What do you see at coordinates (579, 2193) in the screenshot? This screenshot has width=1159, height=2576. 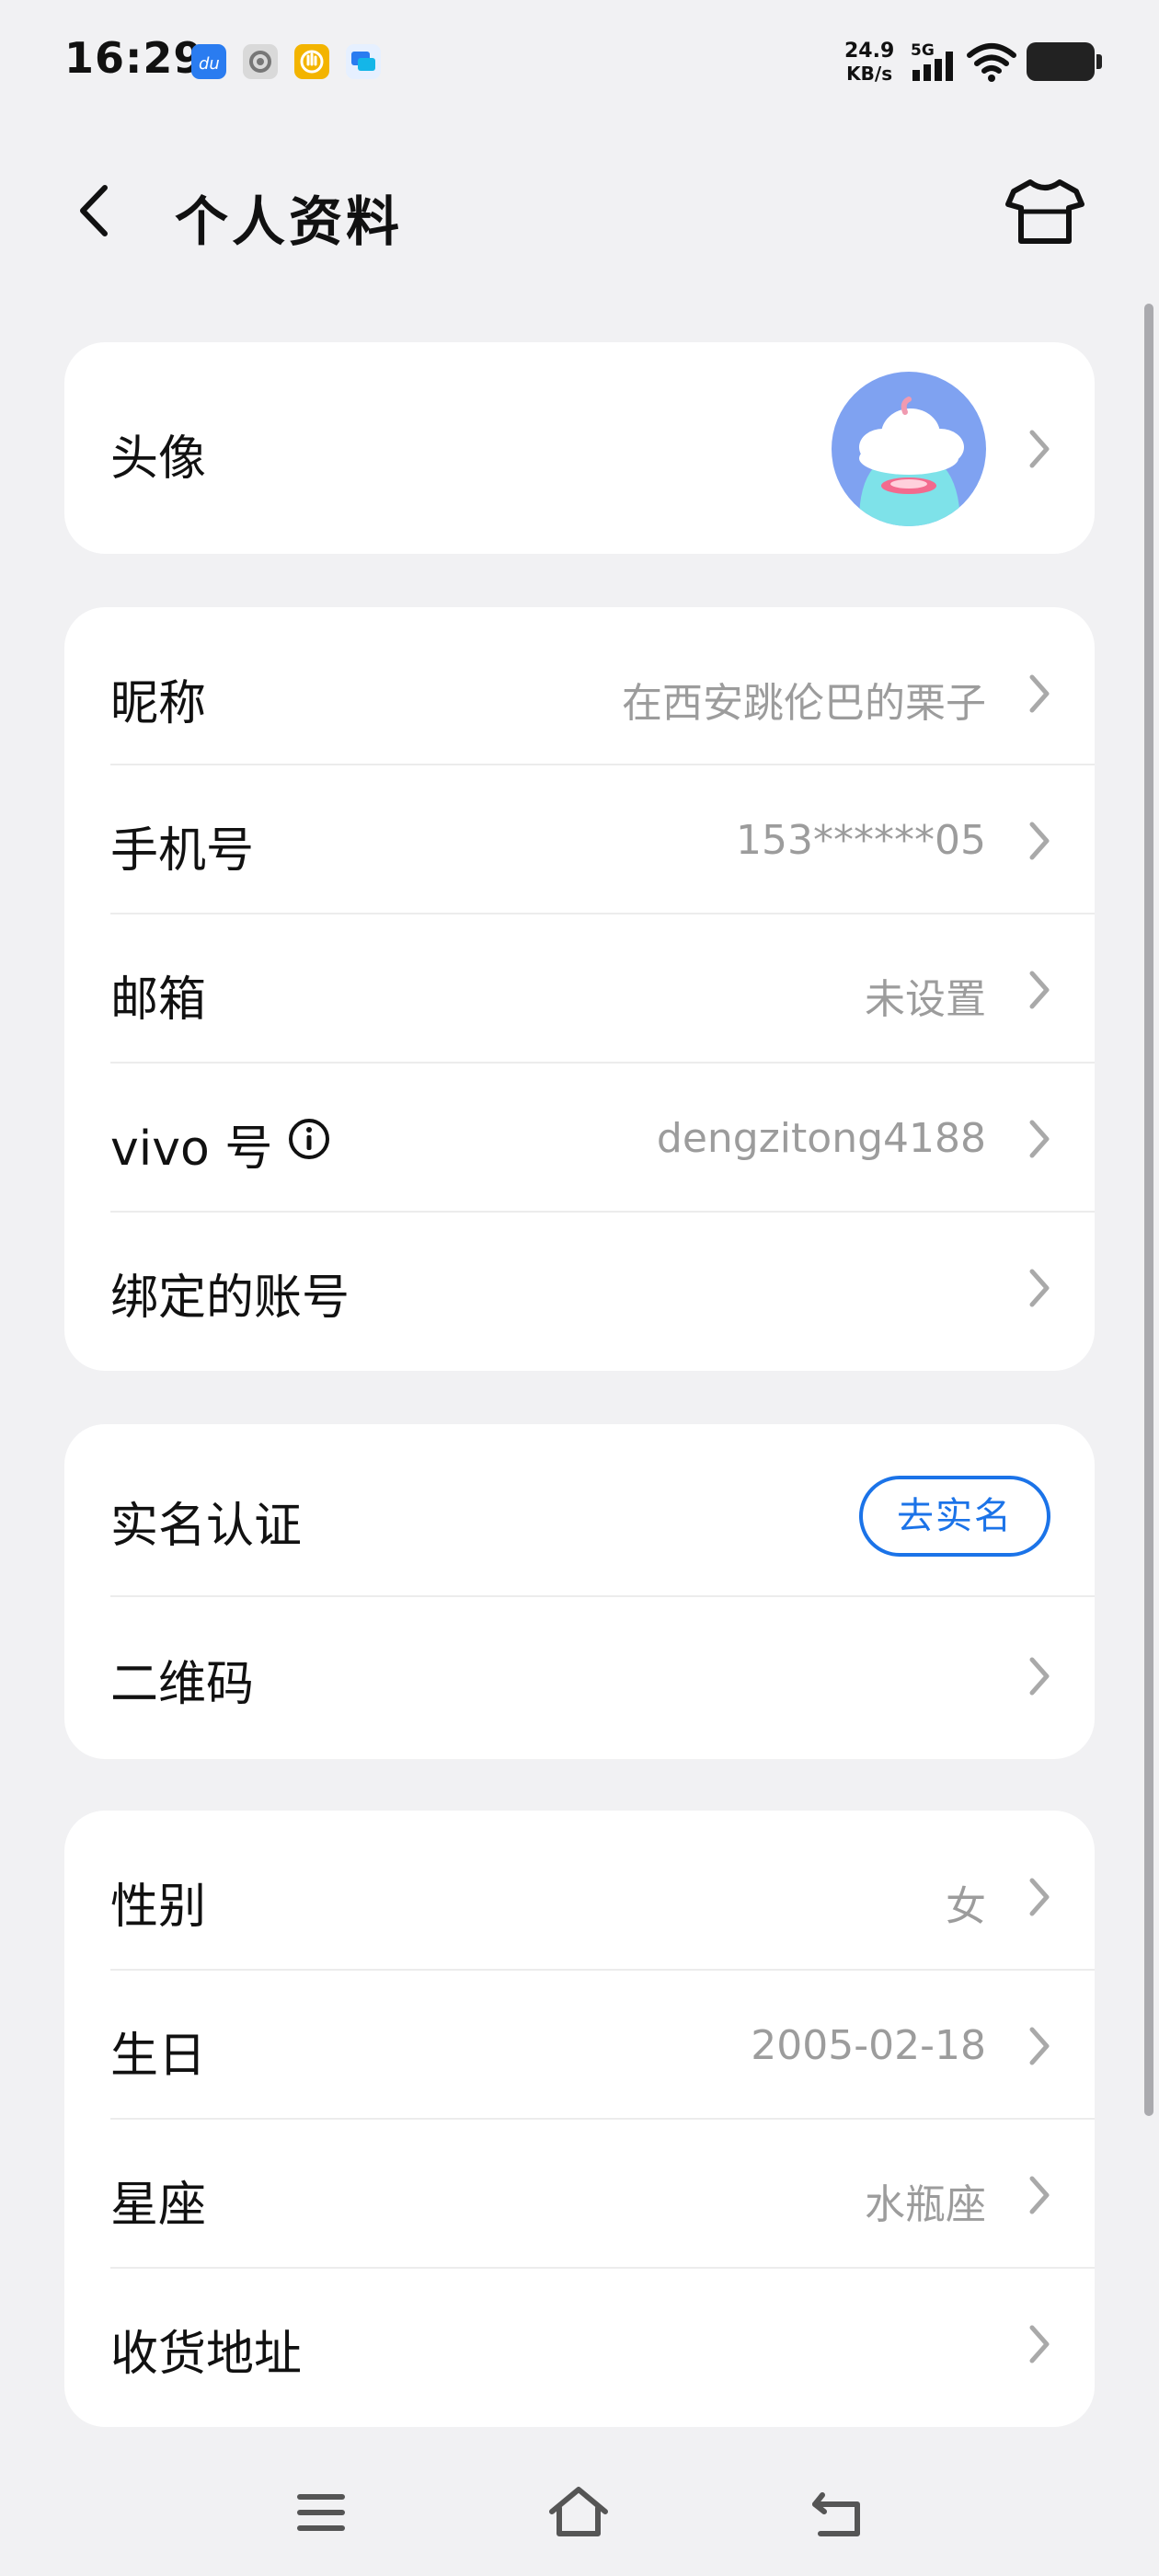 I see `zodiac-row: 星座 水瓶座` at bounding box center [579, 2193].